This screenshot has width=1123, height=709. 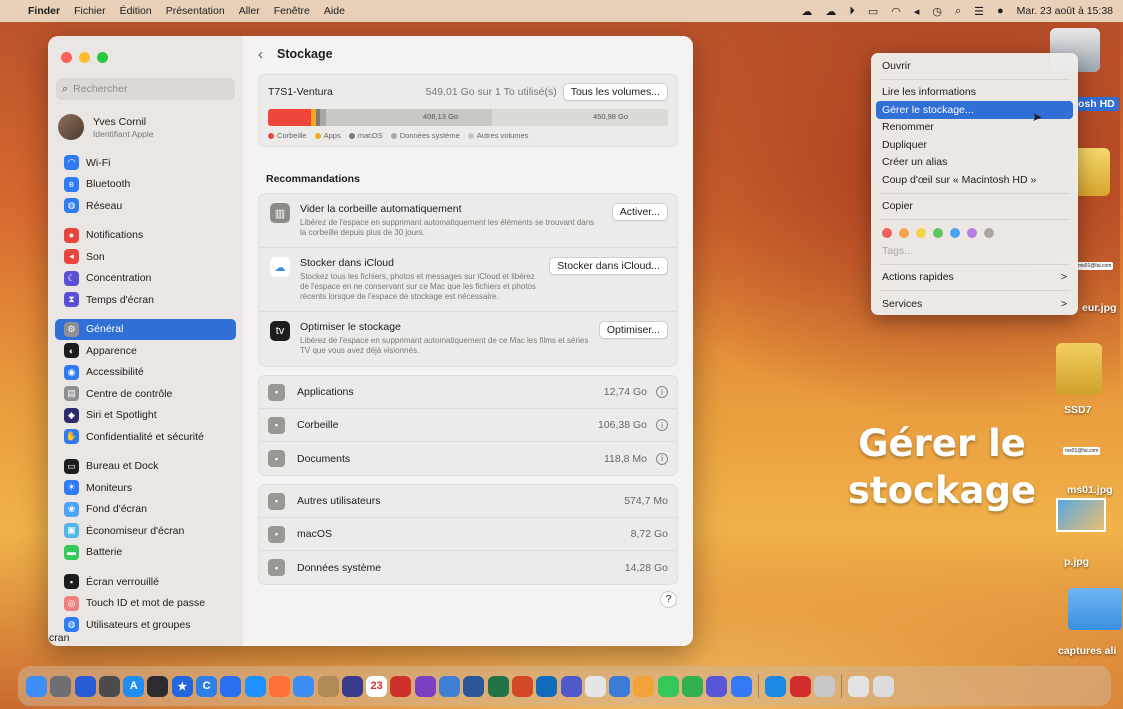 I want to click on dock-browser-2-icon, so click(x=231, y=686).